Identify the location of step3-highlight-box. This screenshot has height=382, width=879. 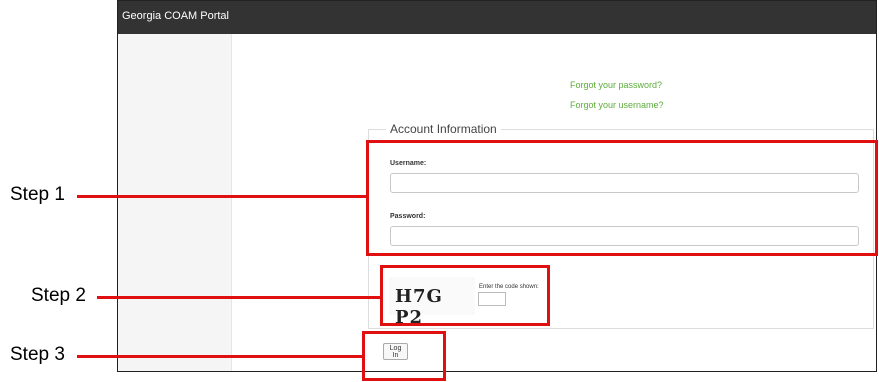
(404, 356).